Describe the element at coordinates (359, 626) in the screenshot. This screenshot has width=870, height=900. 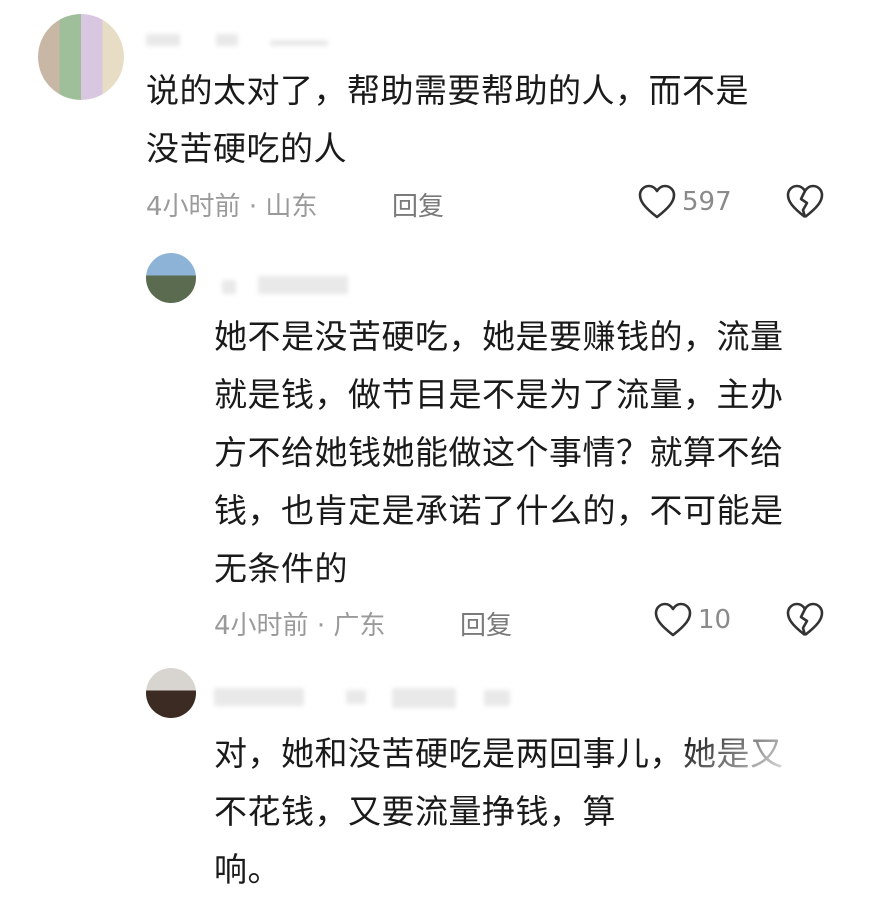
I see `comment-location: 广东` at that location.